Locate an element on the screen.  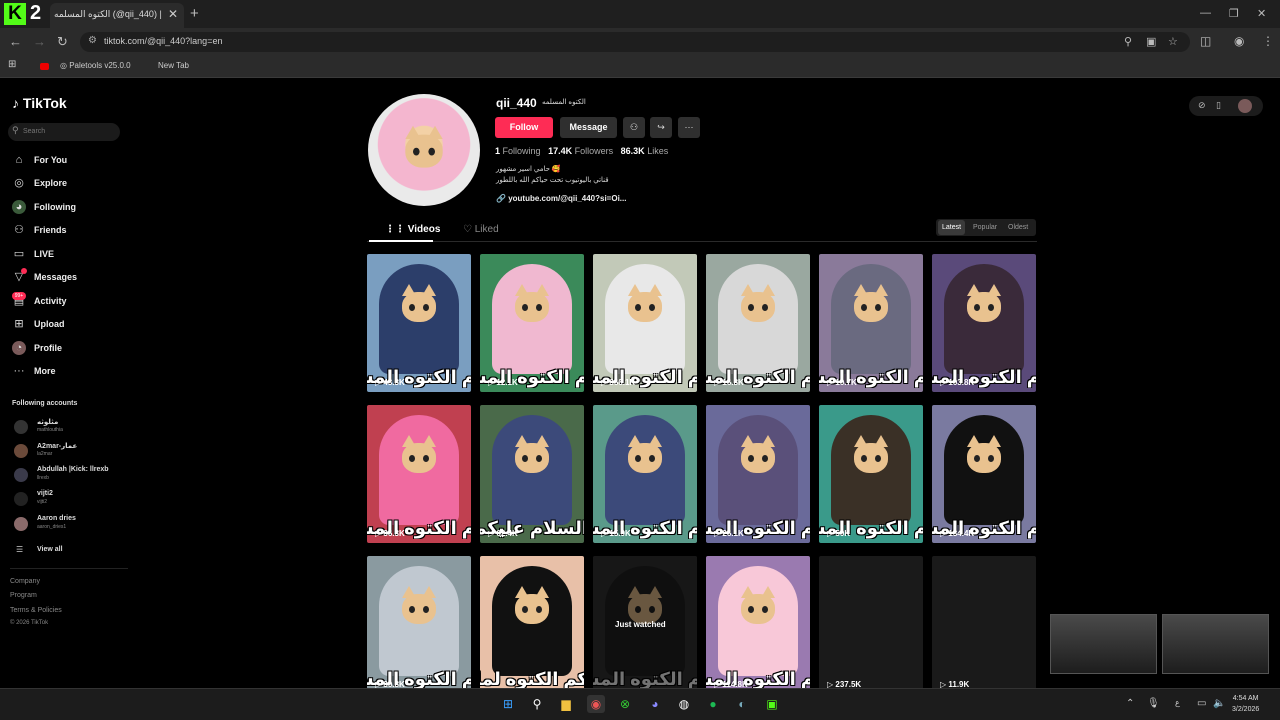
search-input: ⚲ Search is located at coordinates (64, 132).